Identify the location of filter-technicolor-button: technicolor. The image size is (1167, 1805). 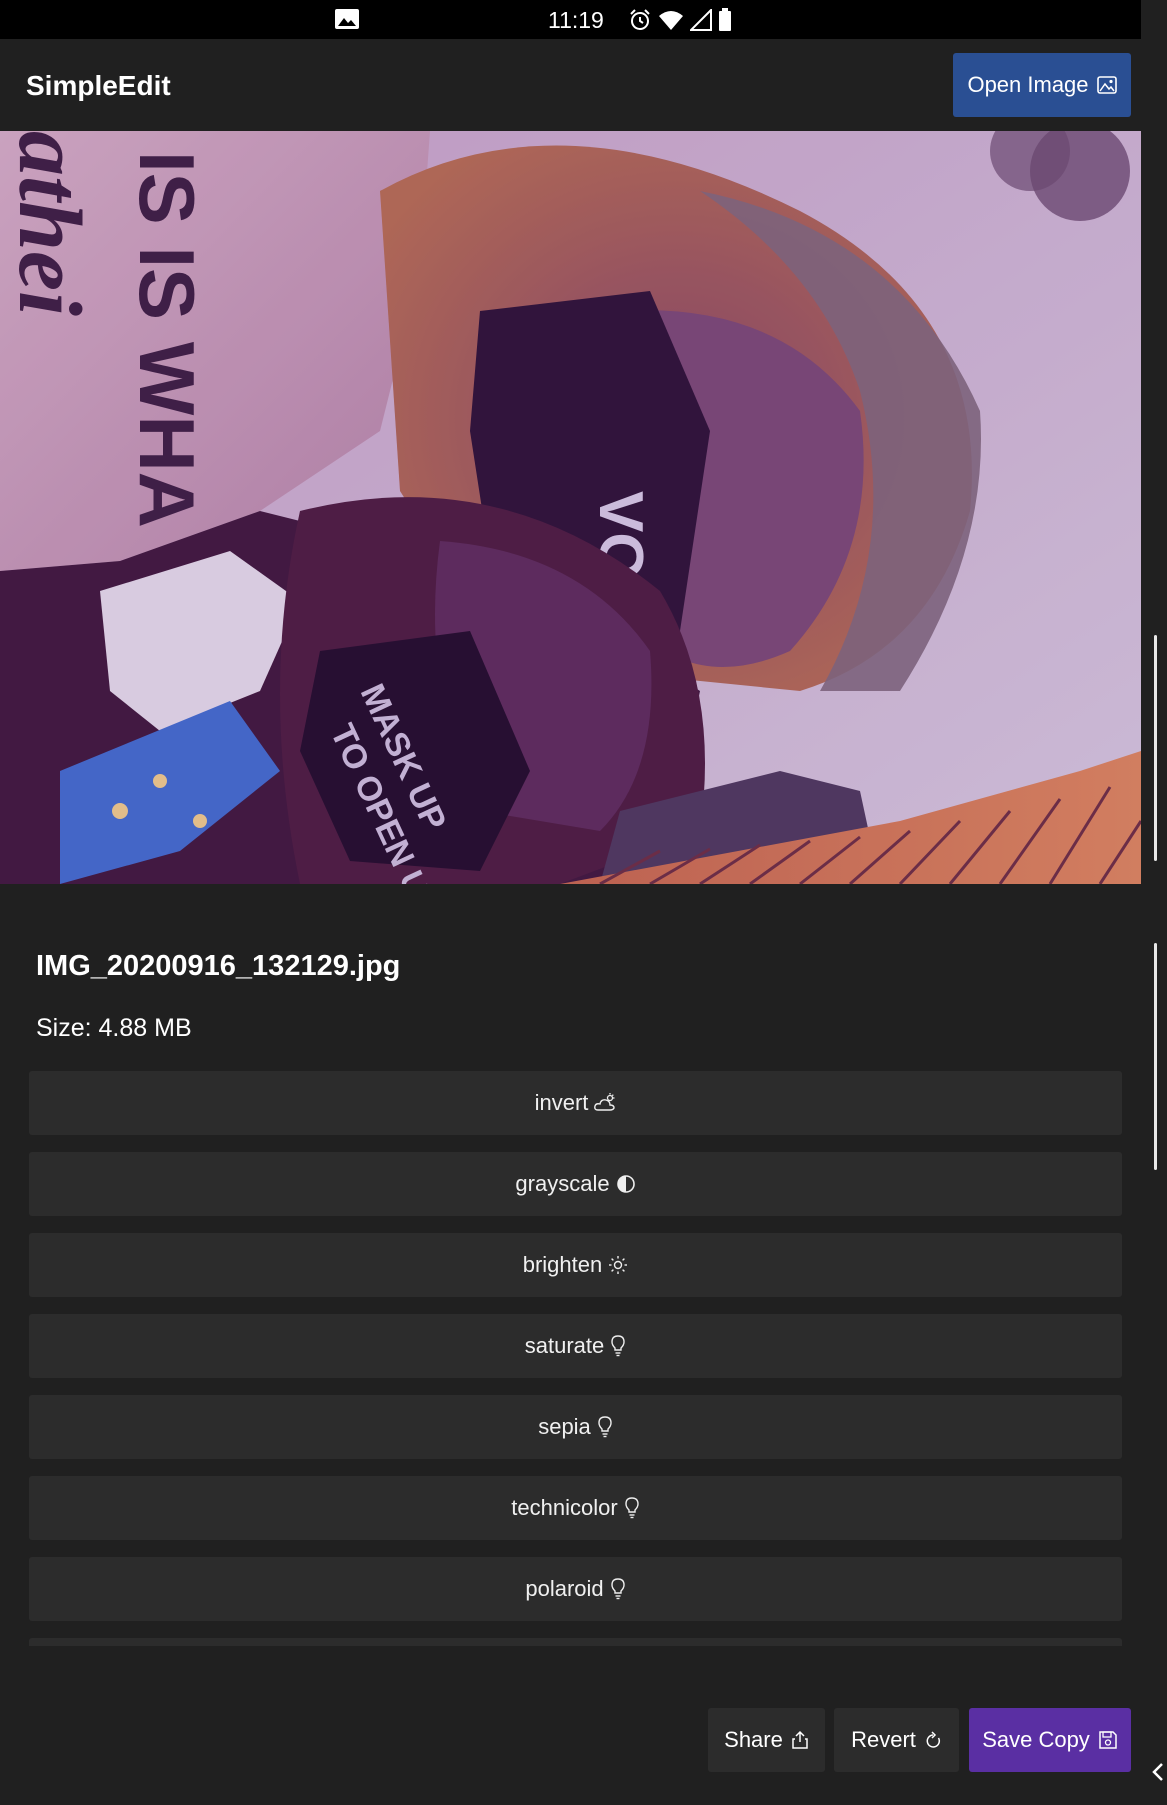
(575, 1508).